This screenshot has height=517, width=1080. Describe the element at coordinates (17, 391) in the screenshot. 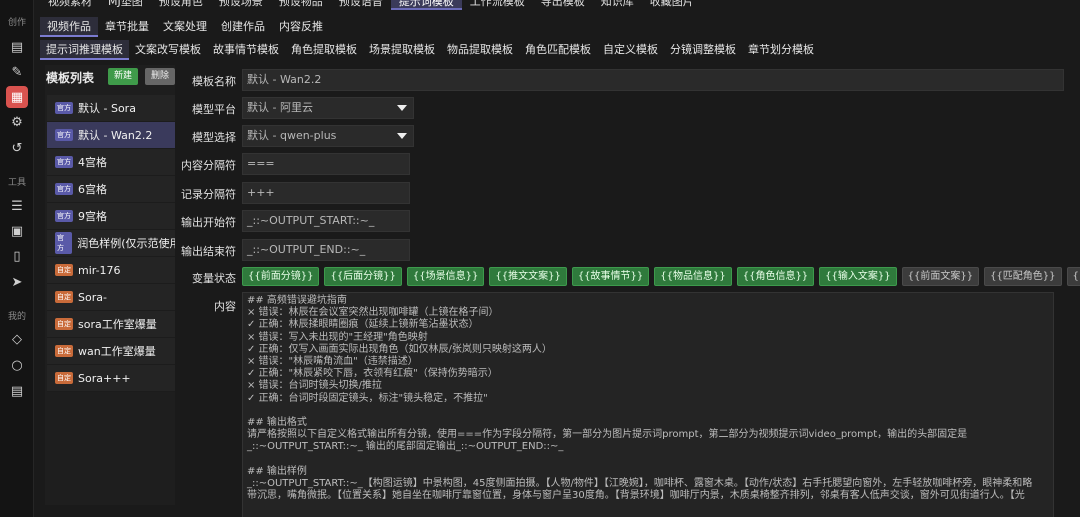

I see `book-icon: ▤` at that location.